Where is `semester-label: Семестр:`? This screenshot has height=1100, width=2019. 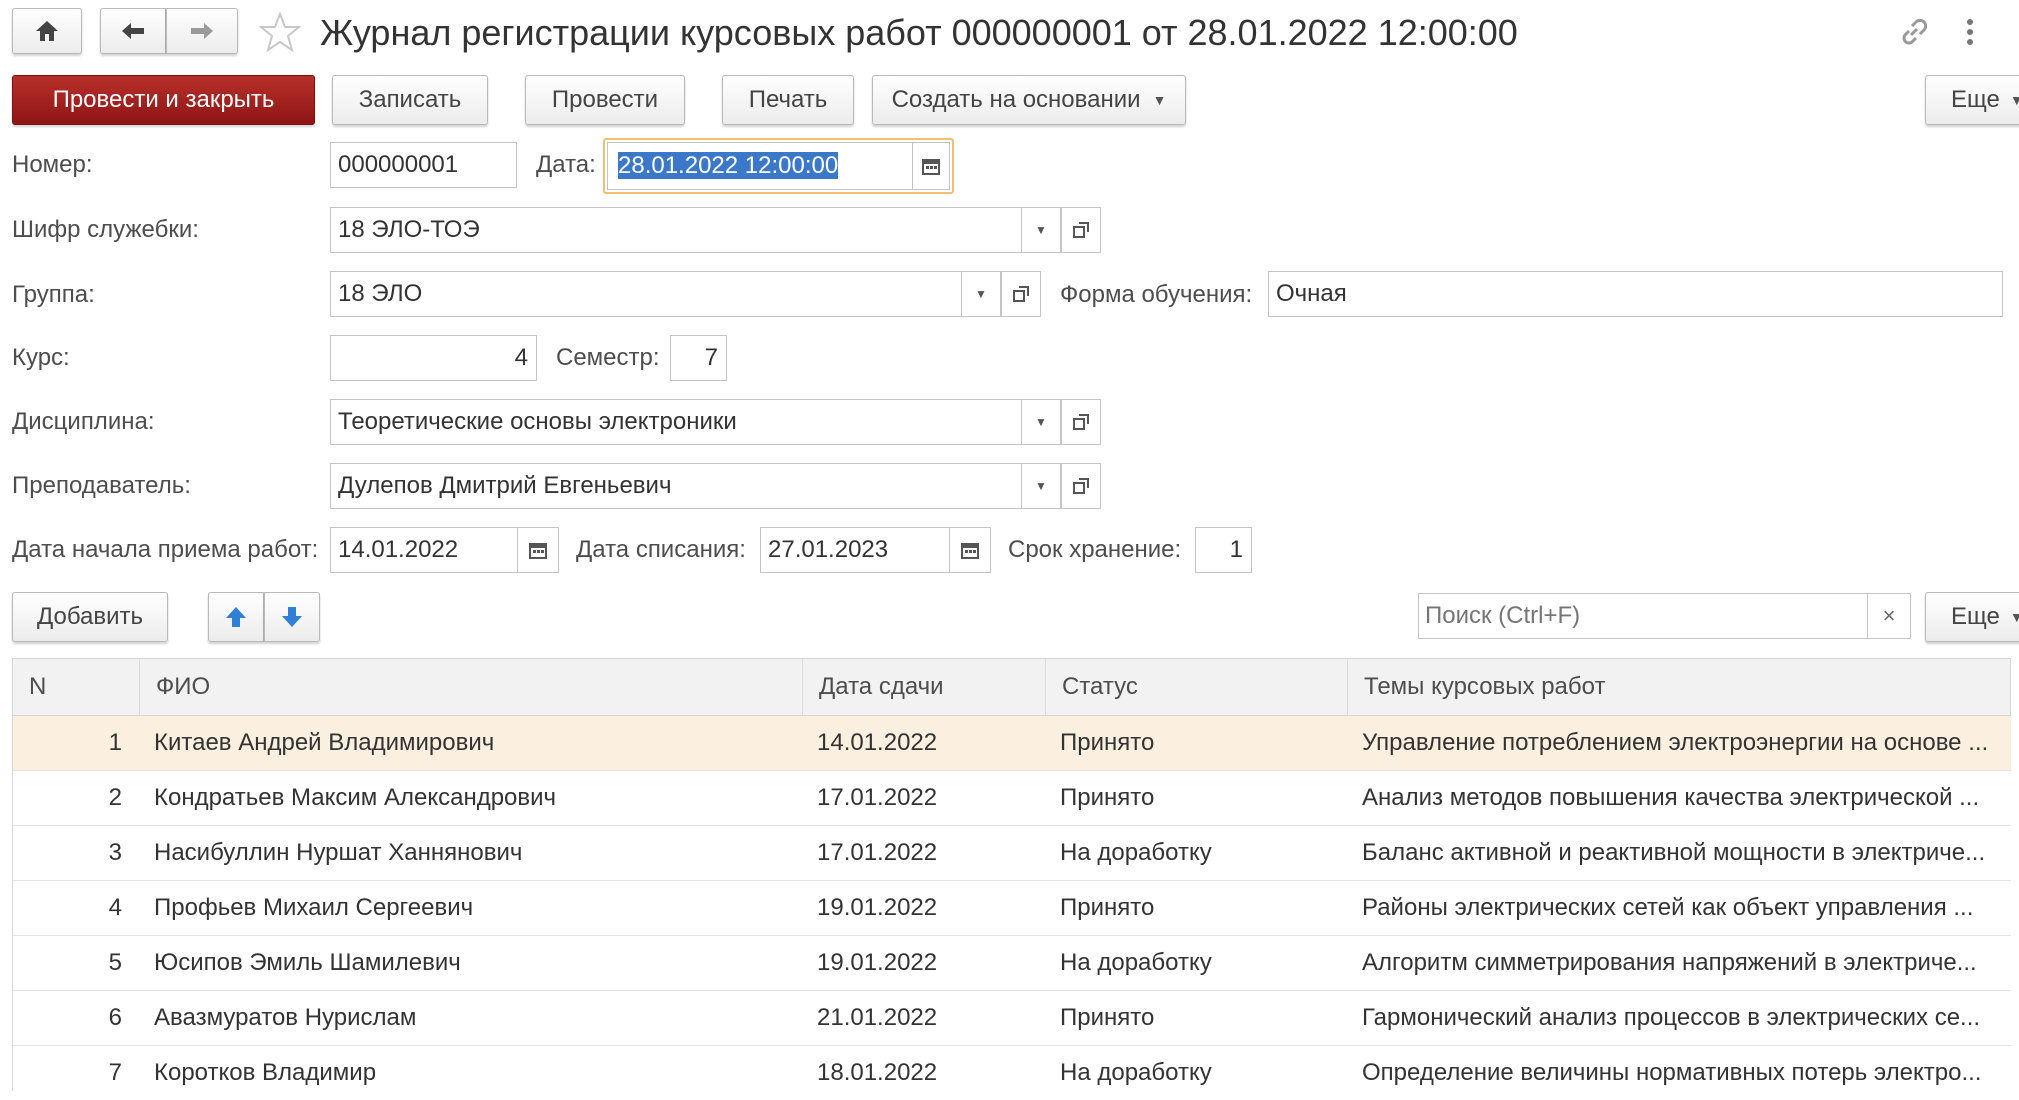
semester-label: Семестр: is located at coordinates (608, 357).